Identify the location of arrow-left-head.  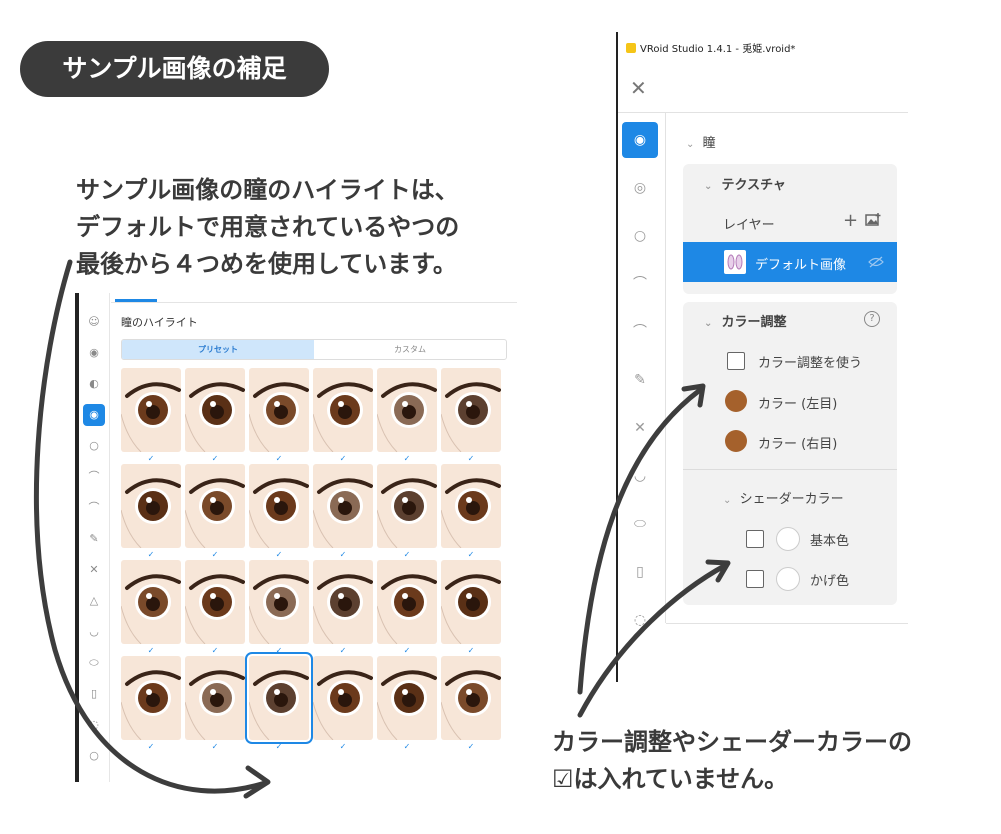
(257, 782).